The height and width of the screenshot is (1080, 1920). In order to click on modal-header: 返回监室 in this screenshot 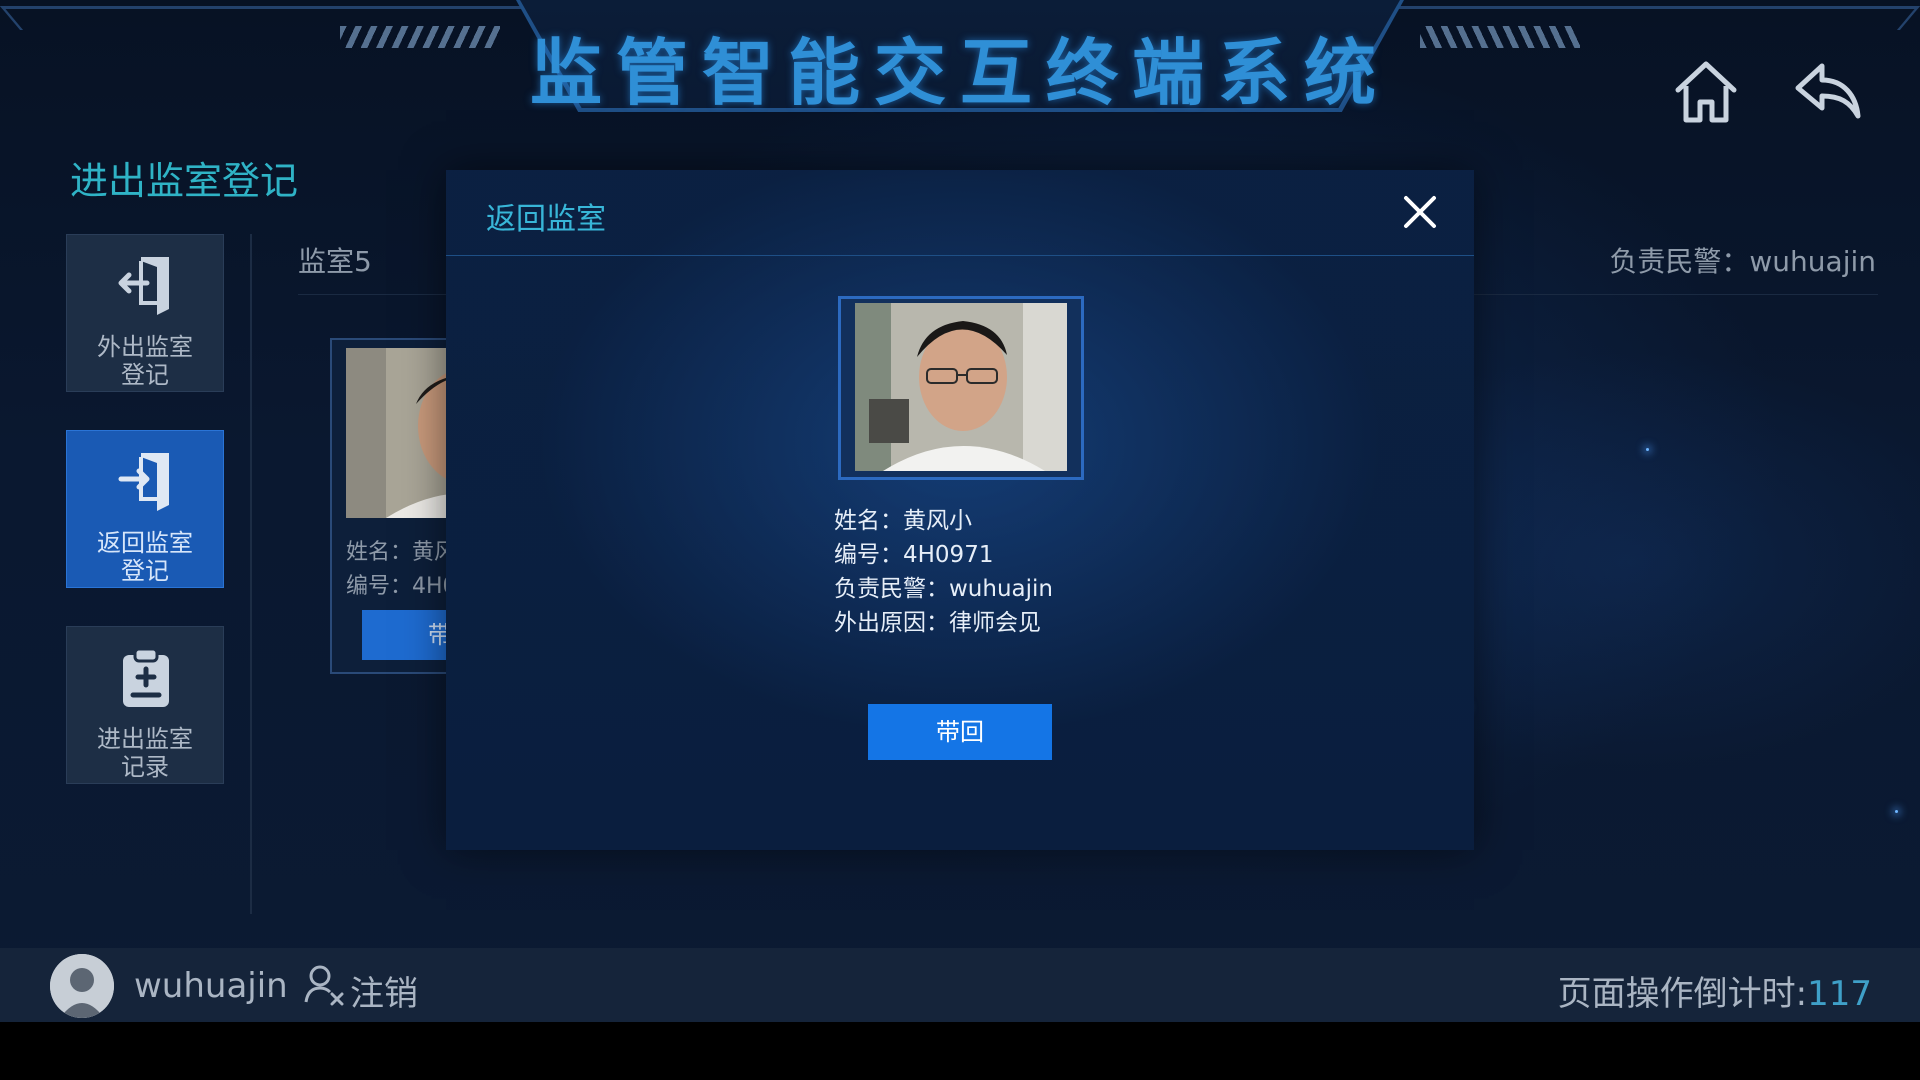, I will do `click(960, 213)`.